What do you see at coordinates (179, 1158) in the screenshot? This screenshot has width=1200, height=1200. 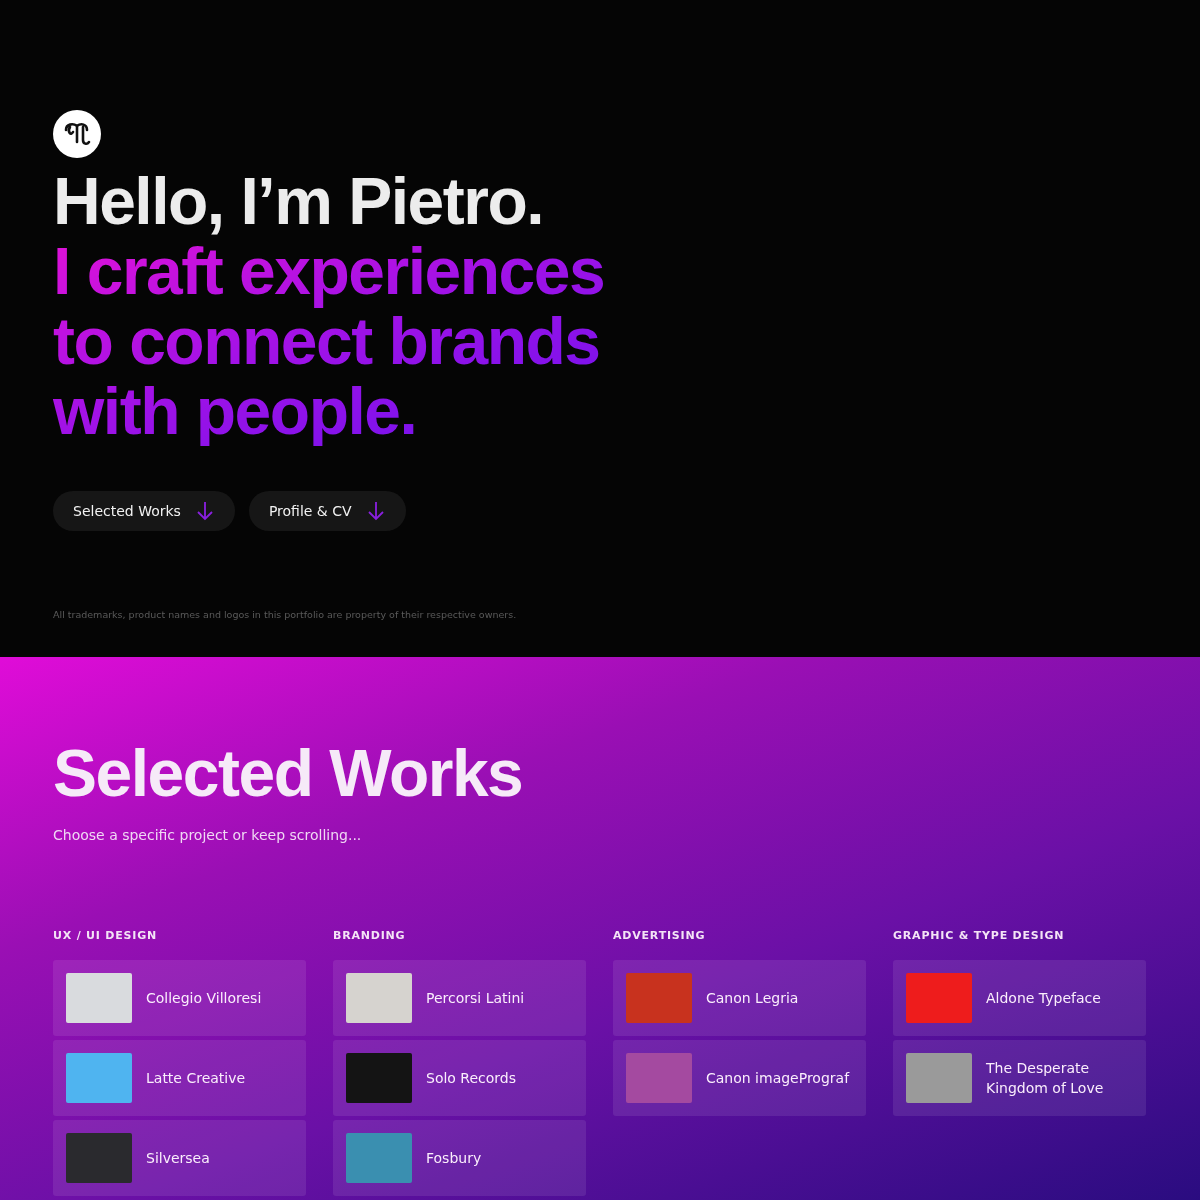 I see `project-card: Silversea` at bounding box center [179, 1158].